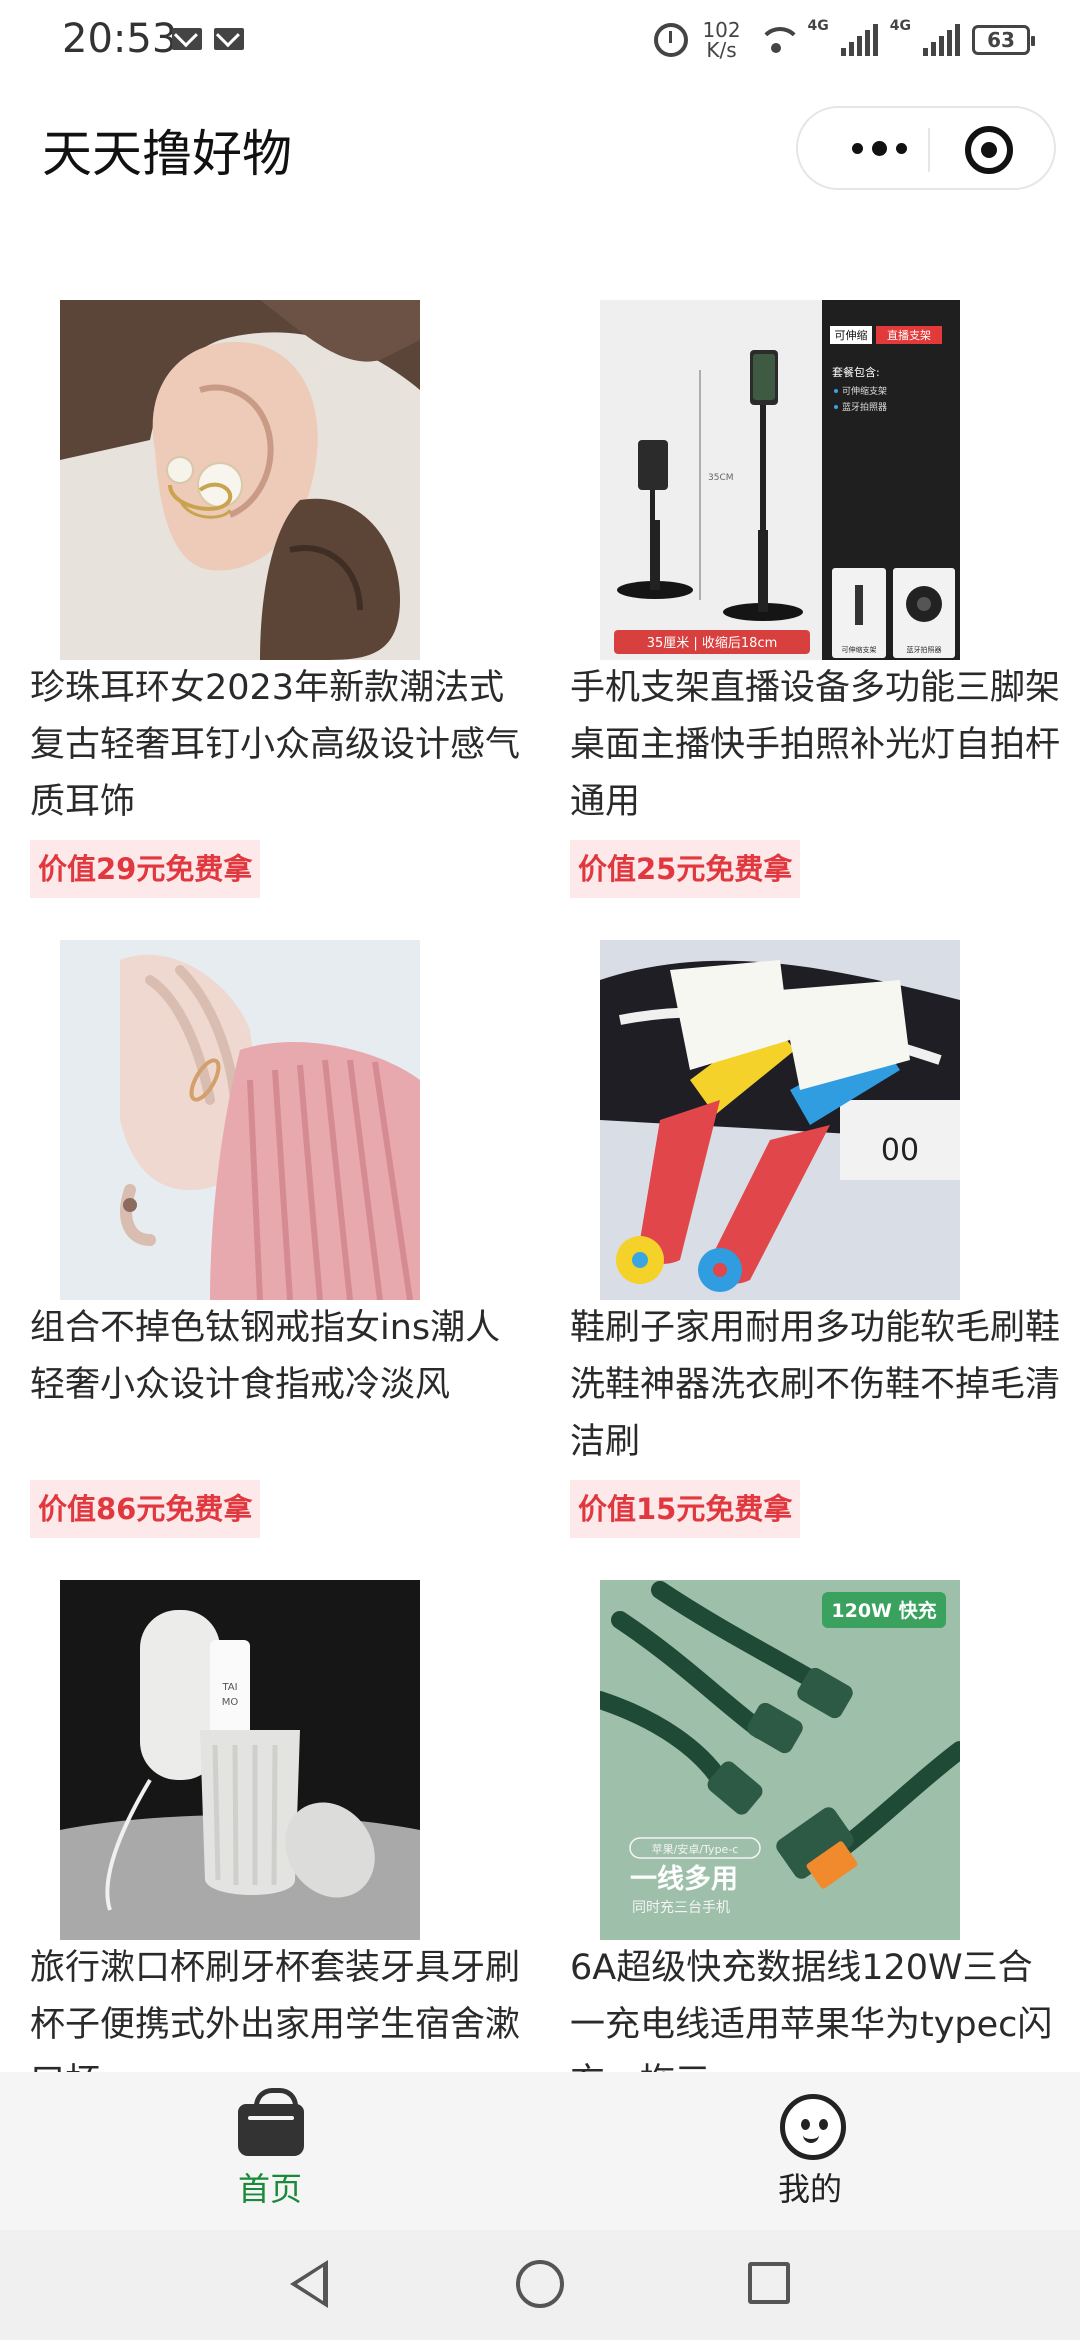 The height and width of the screenshot is (2340, 1080). I want to click on badge-label: 可伸缩, so click(851, 335).